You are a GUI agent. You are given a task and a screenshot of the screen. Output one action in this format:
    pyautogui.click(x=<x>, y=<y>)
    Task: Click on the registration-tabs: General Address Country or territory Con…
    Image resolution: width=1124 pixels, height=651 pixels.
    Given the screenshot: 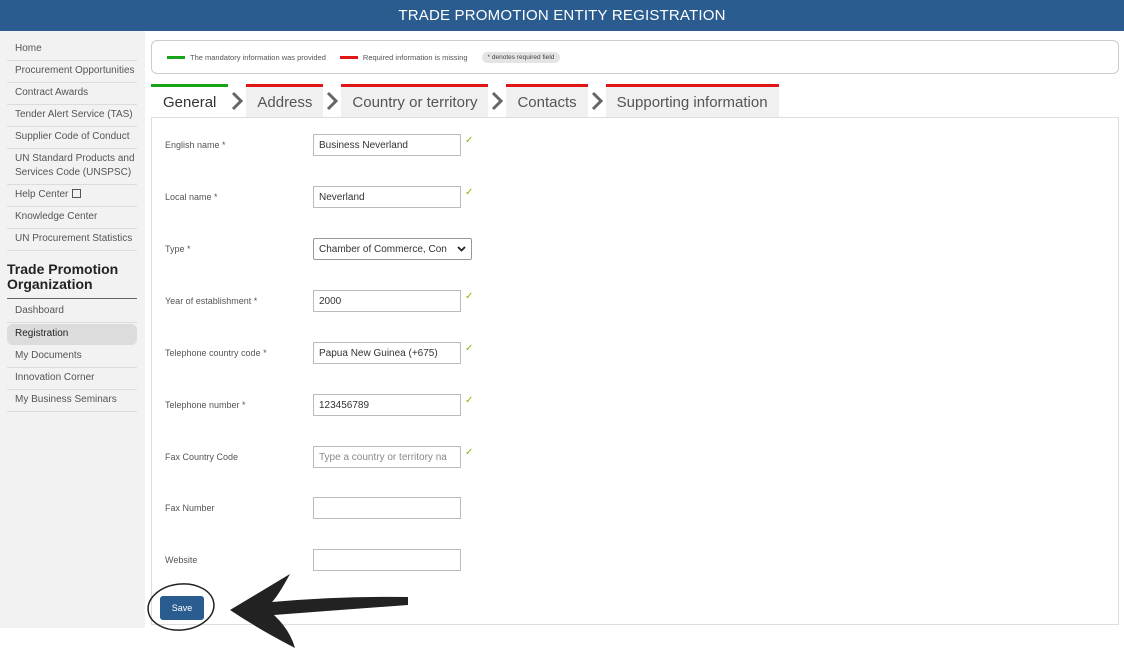 What is the action you would take?
    pyautogui.click(x=465, y=100)
    